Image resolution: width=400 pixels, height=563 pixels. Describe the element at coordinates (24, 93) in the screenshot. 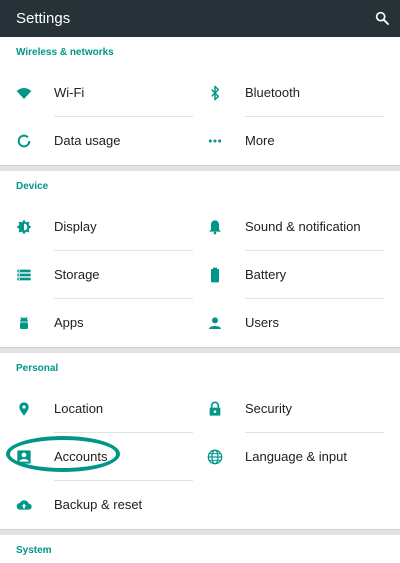

I see `wifi-icon` at that location.